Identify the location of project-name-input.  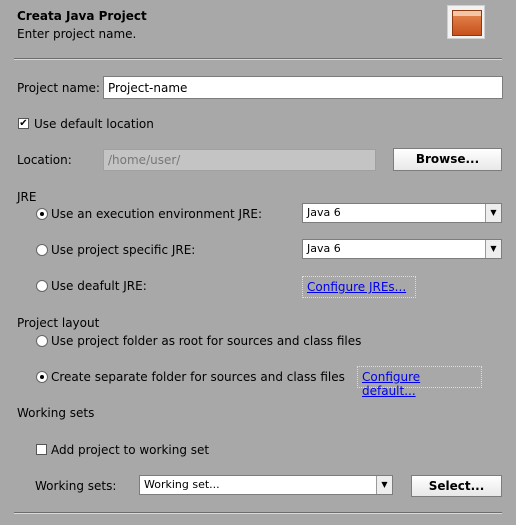
(303, 87).